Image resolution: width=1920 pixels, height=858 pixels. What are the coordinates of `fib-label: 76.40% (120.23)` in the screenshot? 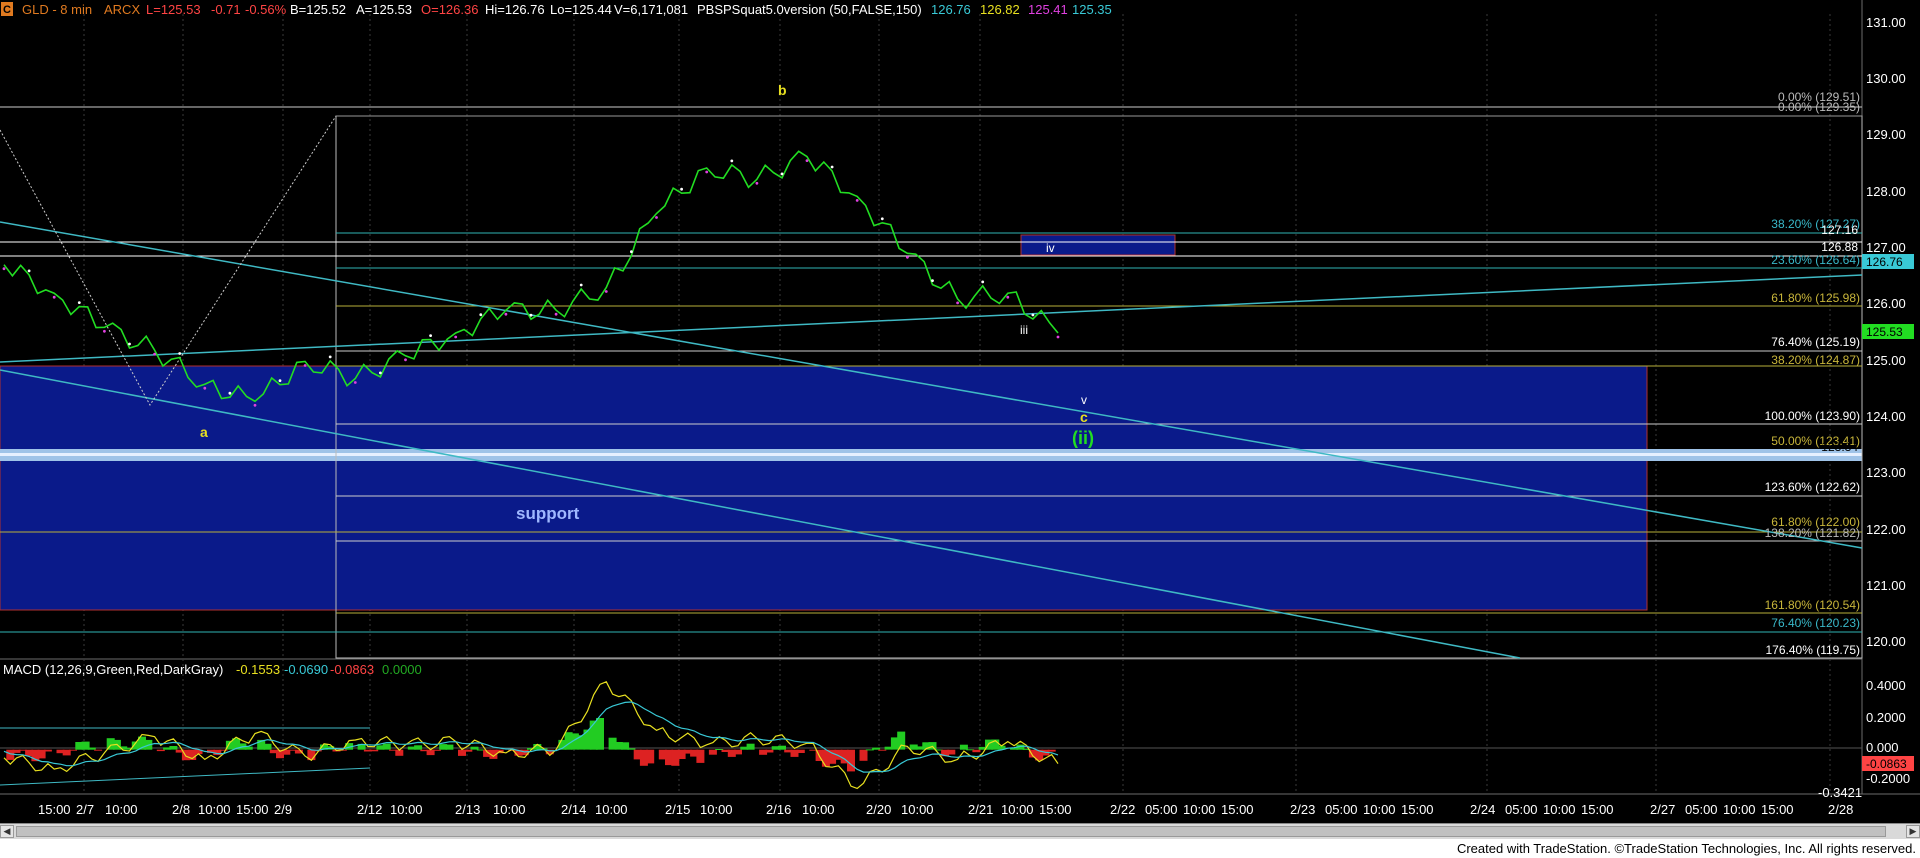 It's located at (1815, 623).